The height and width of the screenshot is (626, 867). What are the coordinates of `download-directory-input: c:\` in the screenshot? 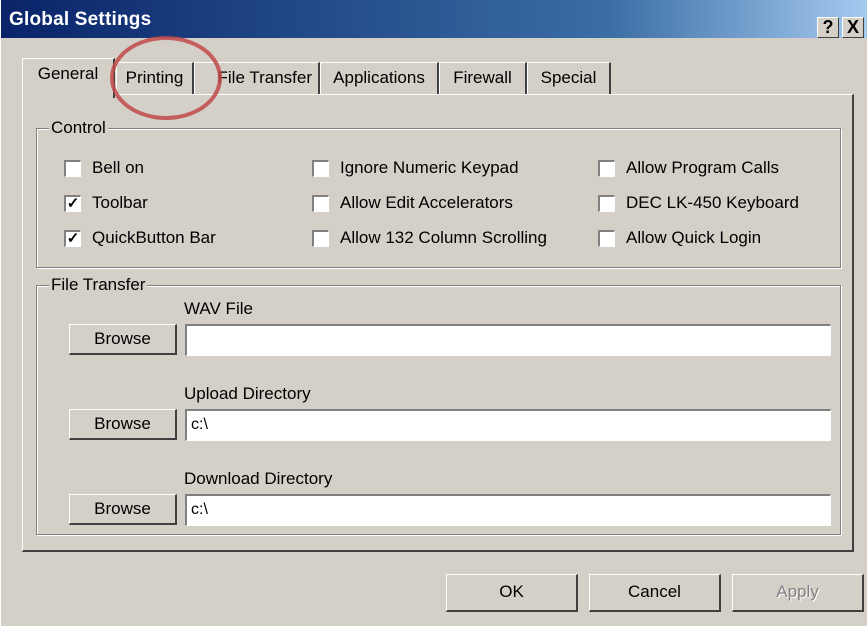 It's located at (508, 510).